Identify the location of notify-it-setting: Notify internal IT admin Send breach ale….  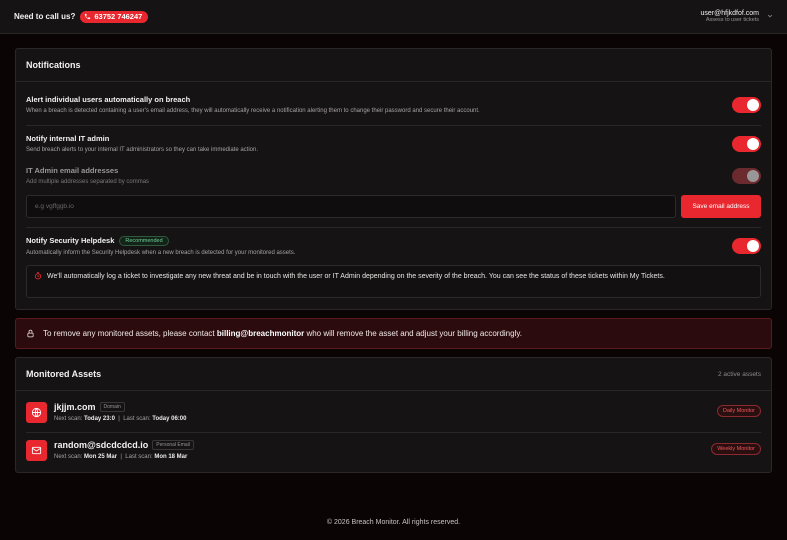
(393, 143).